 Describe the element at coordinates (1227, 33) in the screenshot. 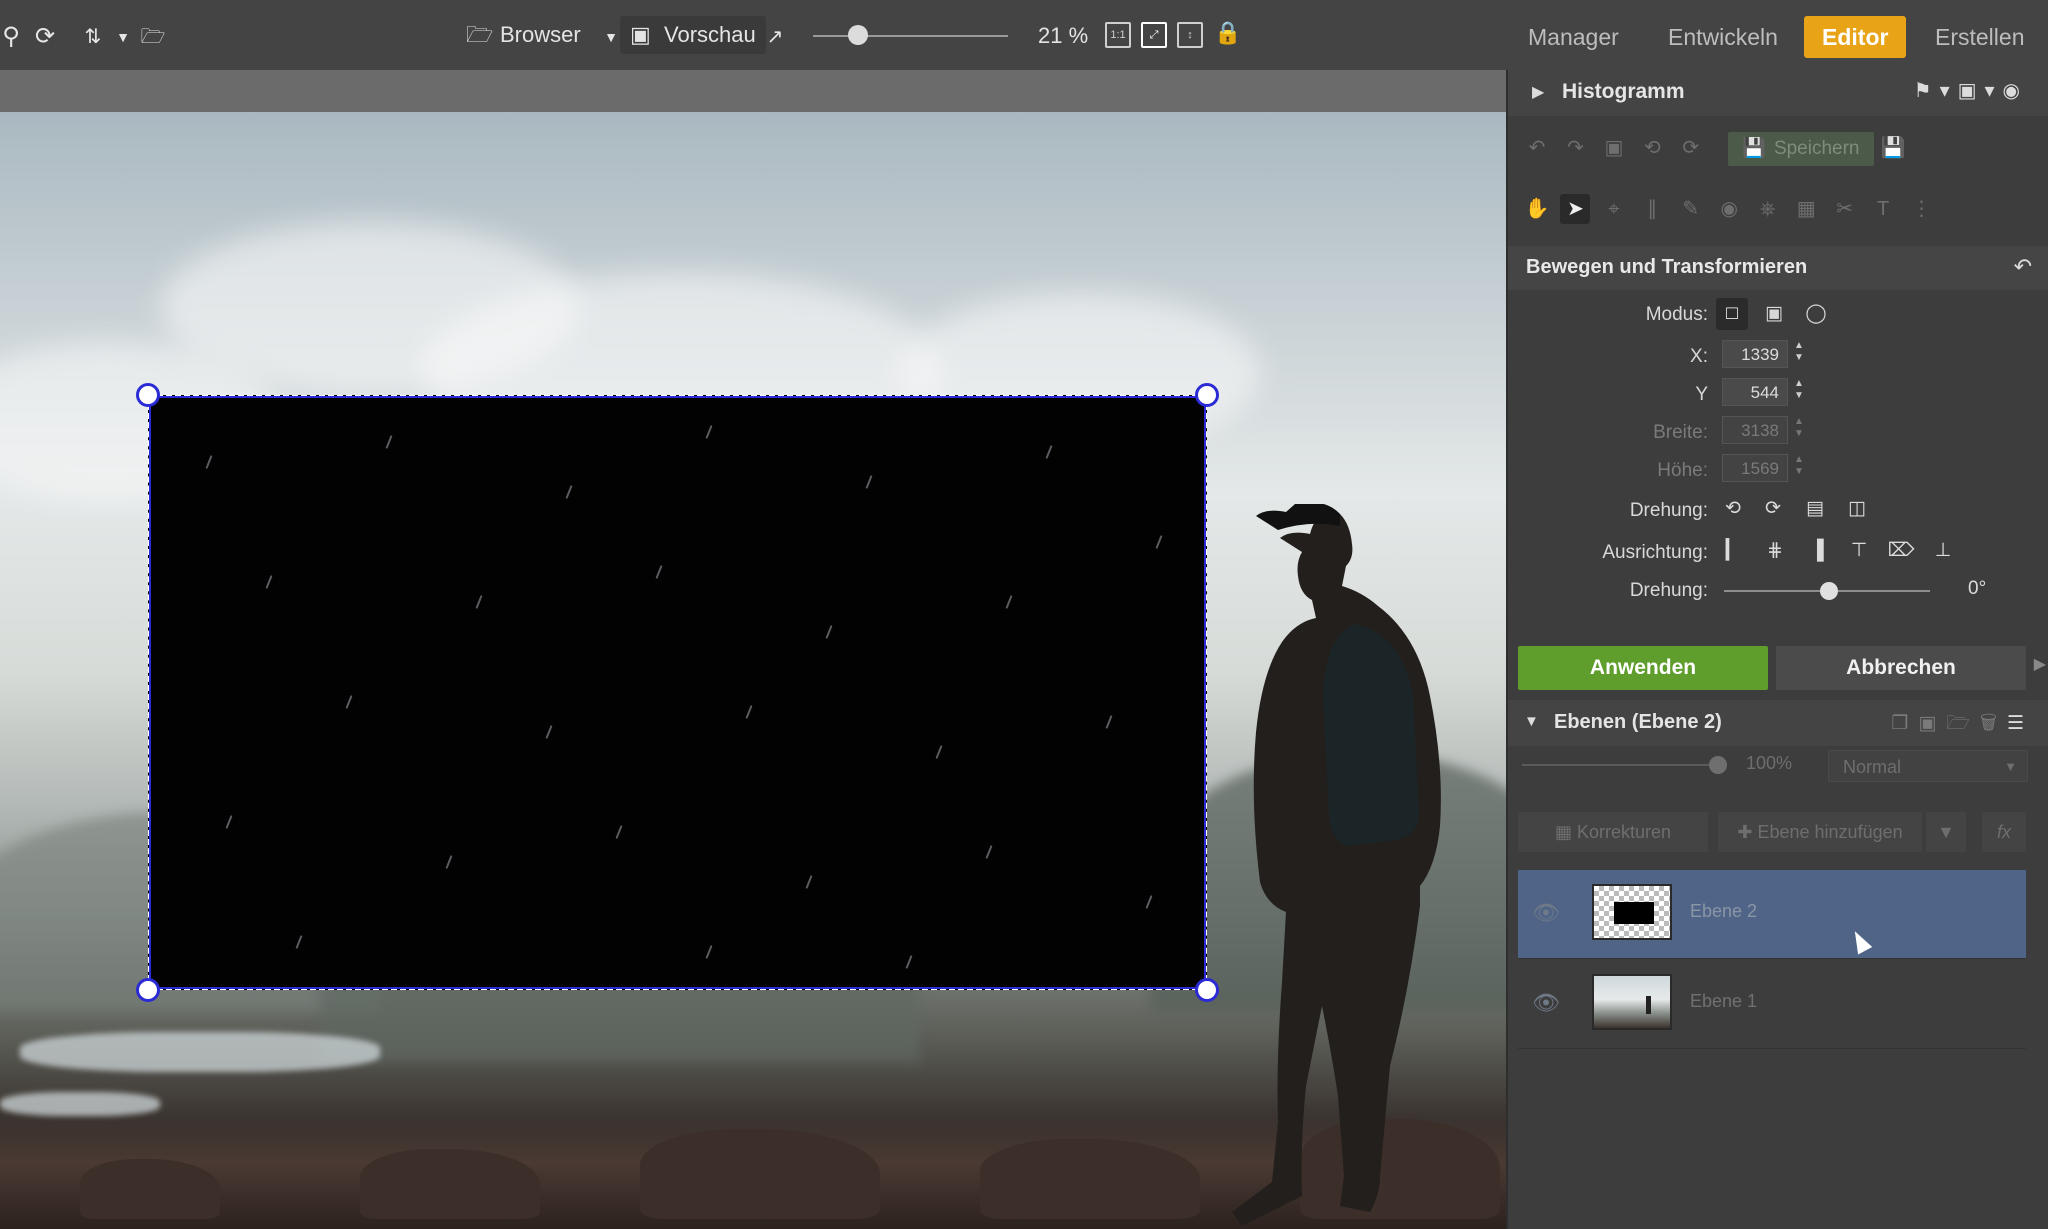

I see `lock-icon: 🔒` at that location.